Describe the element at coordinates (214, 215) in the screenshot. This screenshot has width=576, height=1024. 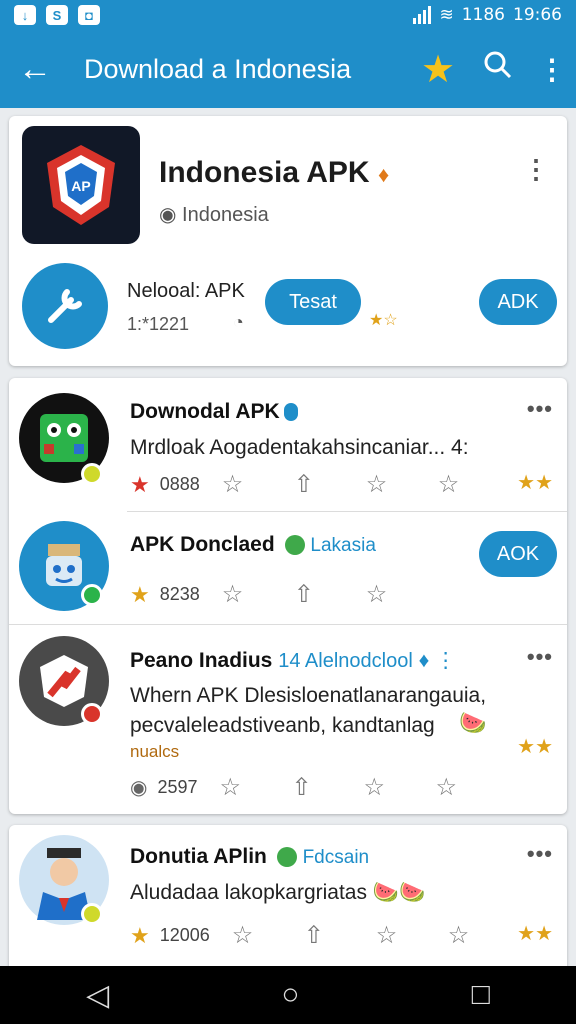
I see `app-subtitle: ◉ Indonesia` at that location.